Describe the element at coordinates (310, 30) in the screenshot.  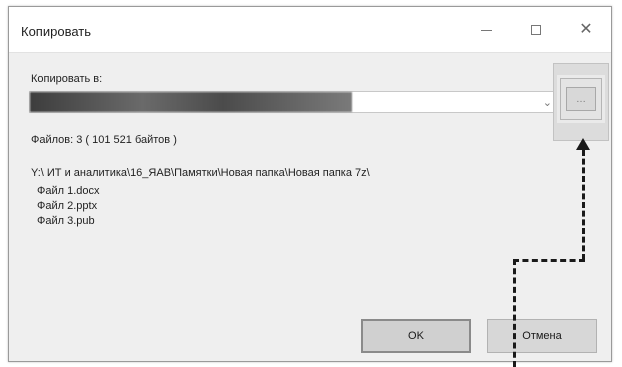
I see `title-bar: Копировать ✕` at that location.